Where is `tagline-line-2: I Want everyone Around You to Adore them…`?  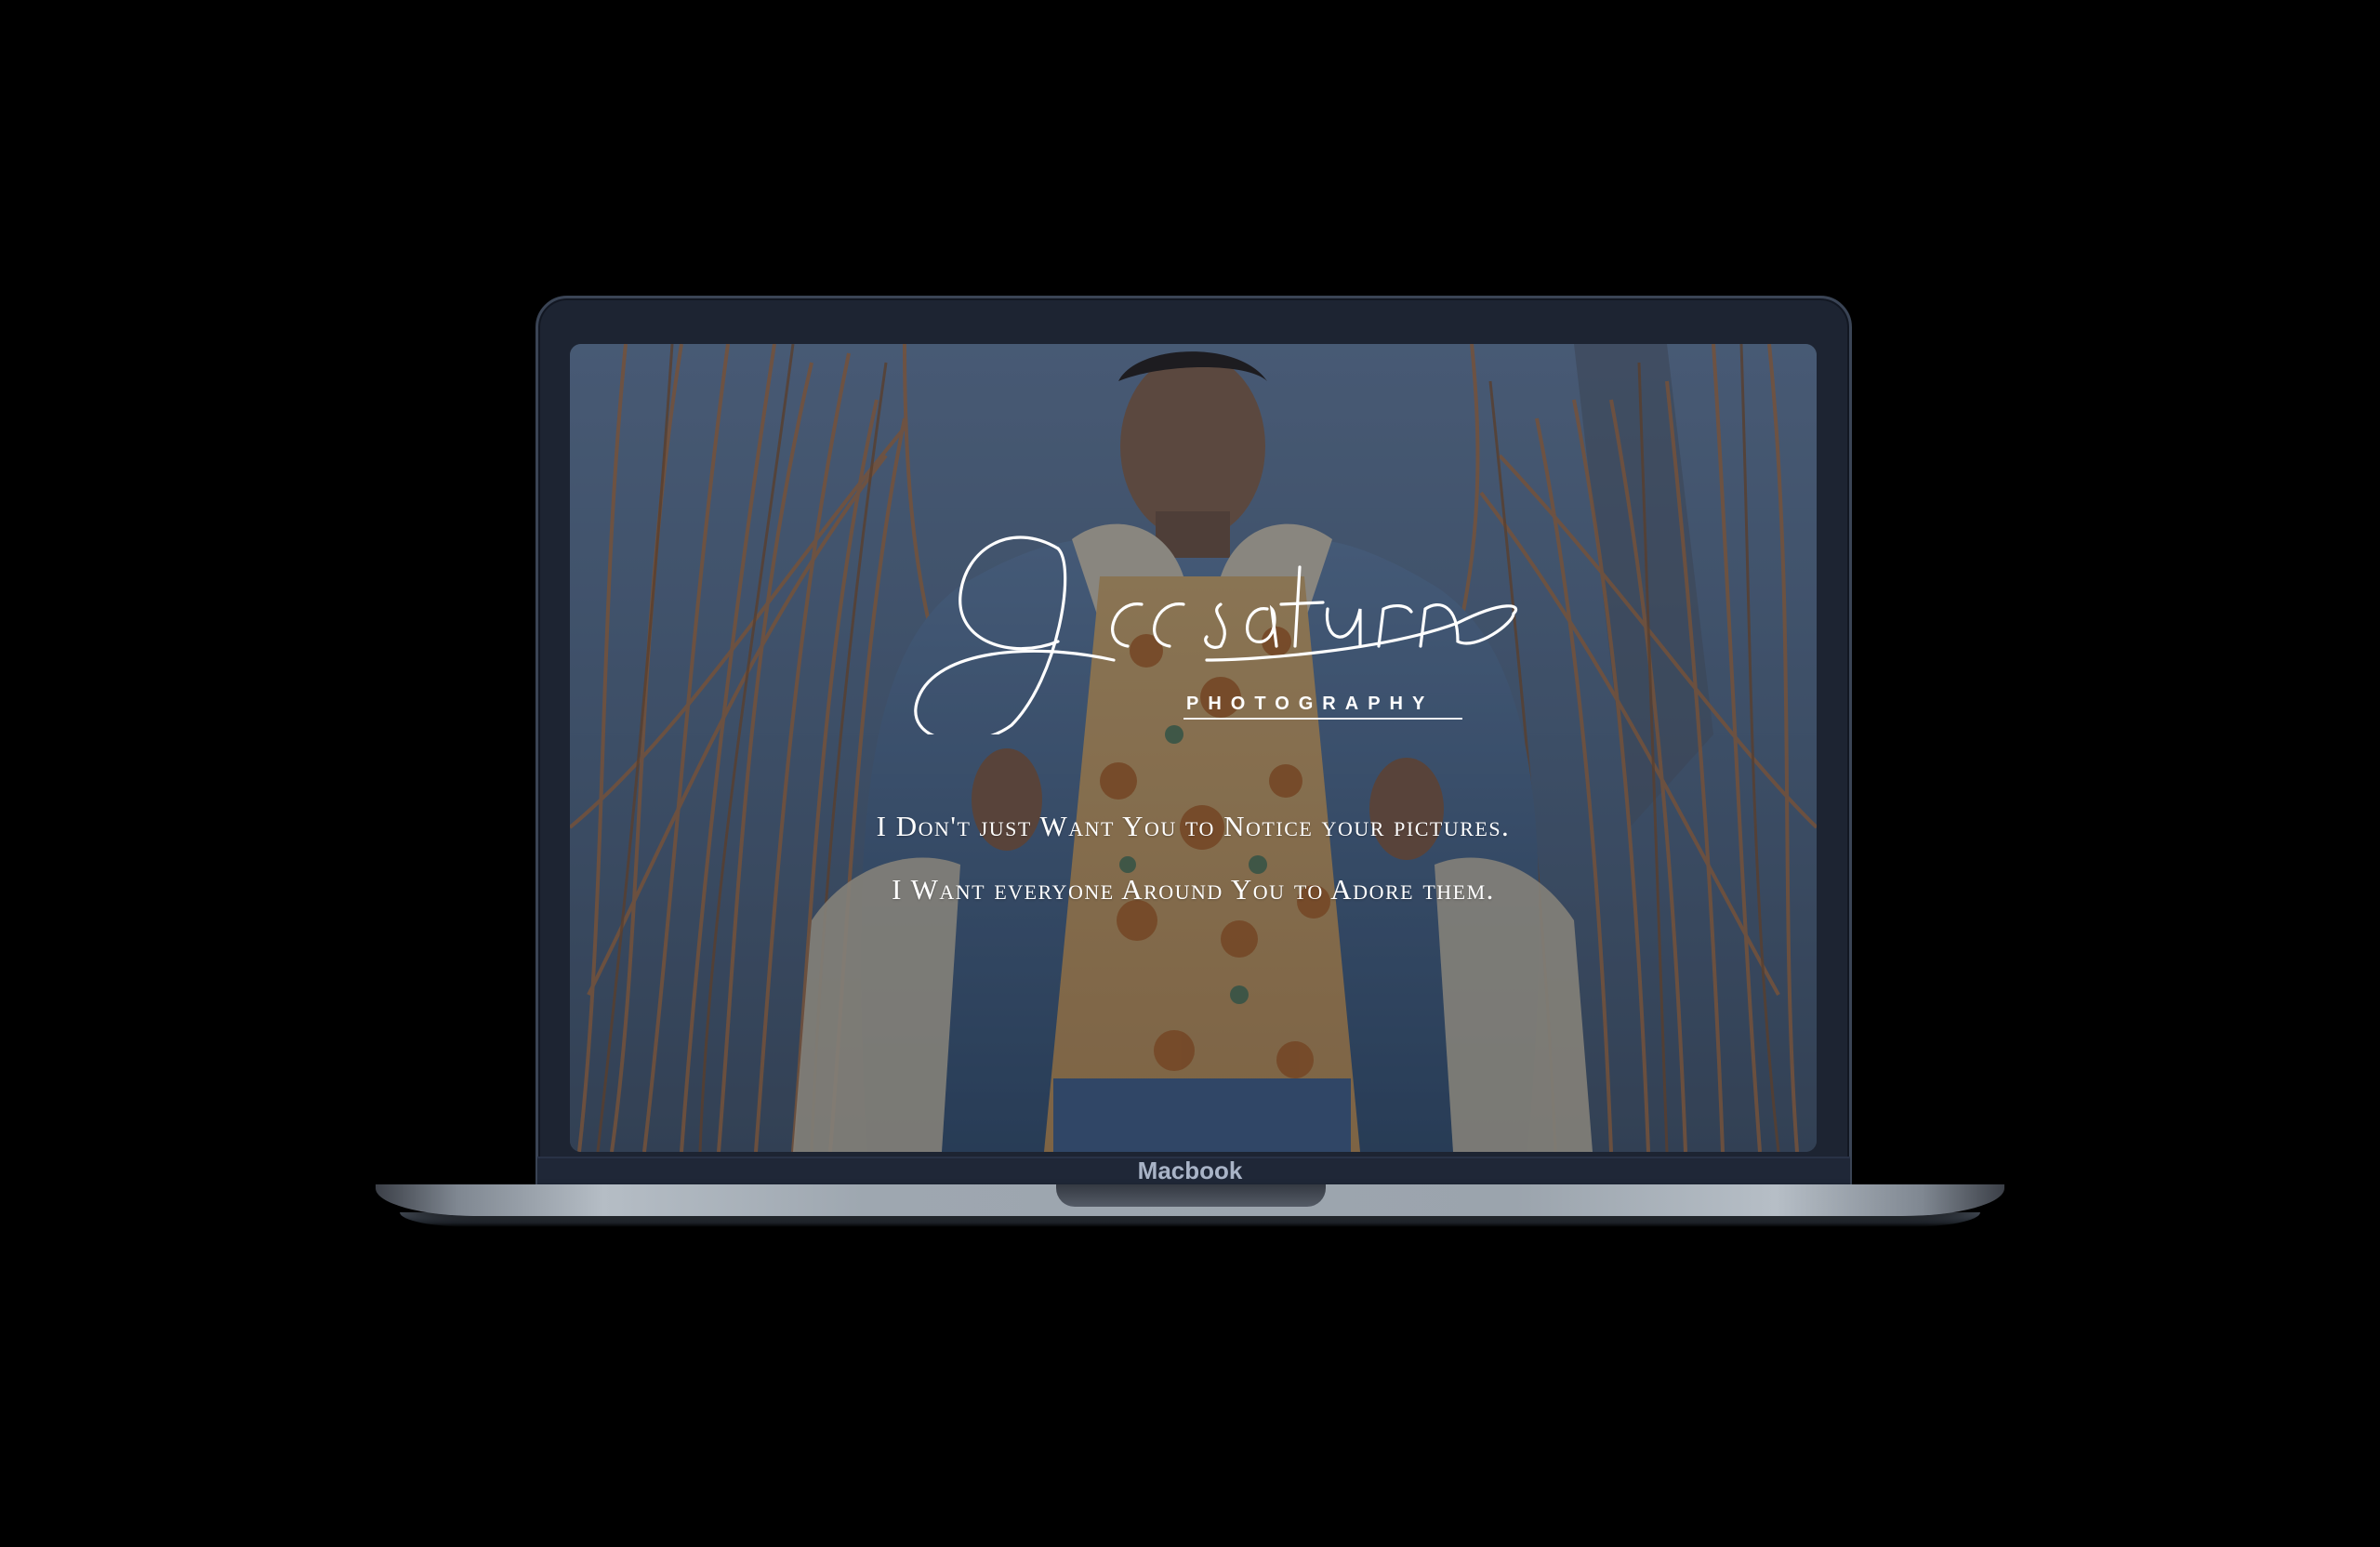
tagline-line-2: I Want everyone Around You to Adore them… is located at coordinates (1193, 889).